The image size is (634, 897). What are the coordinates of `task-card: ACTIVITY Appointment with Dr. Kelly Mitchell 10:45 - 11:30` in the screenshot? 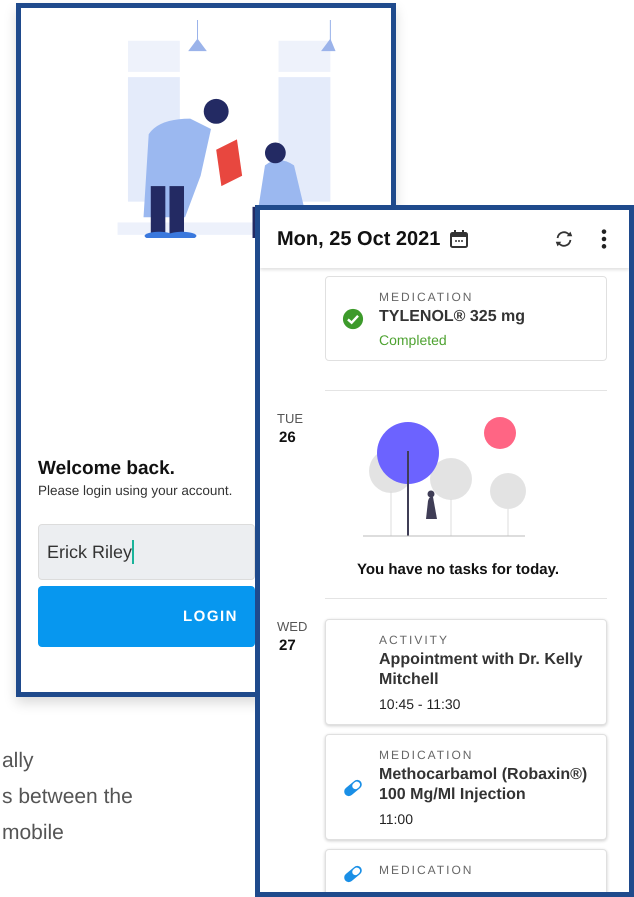 It's located at (466, 672).